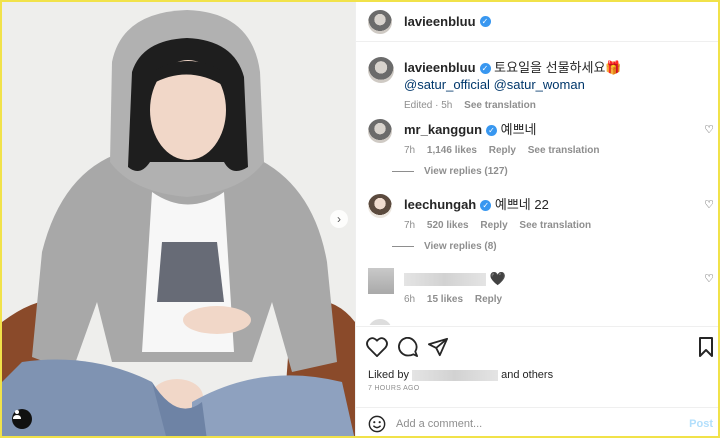  What do you see at coordinates (377, 424) in the screenshot?
I see `emoji-icon` at bounding box center [377, 424].